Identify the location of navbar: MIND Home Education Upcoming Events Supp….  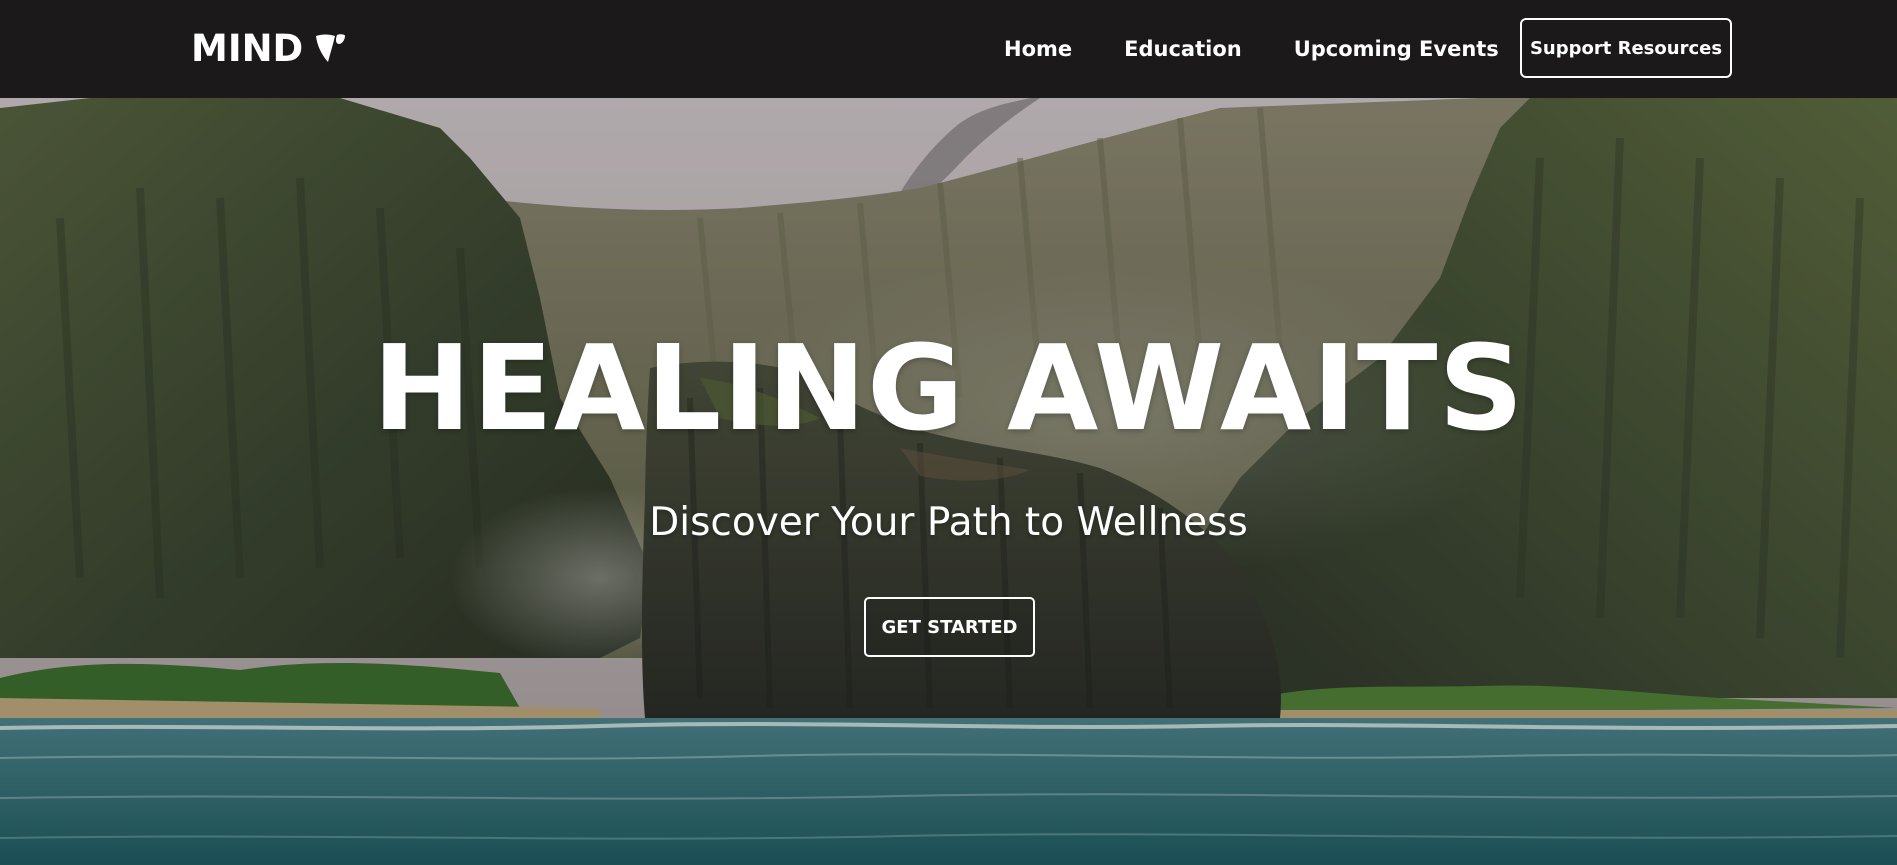
(948, 49).